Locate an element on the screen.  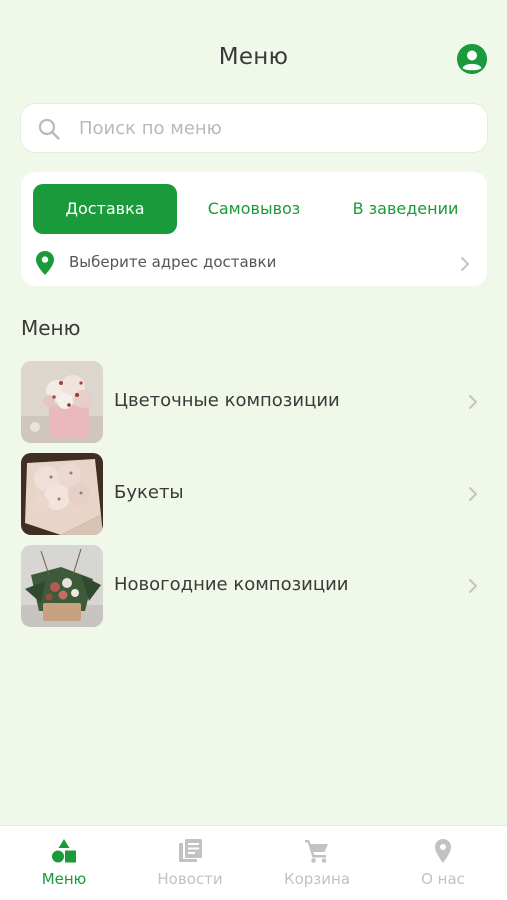
shapes-icon is located at coordinates (64, 851).